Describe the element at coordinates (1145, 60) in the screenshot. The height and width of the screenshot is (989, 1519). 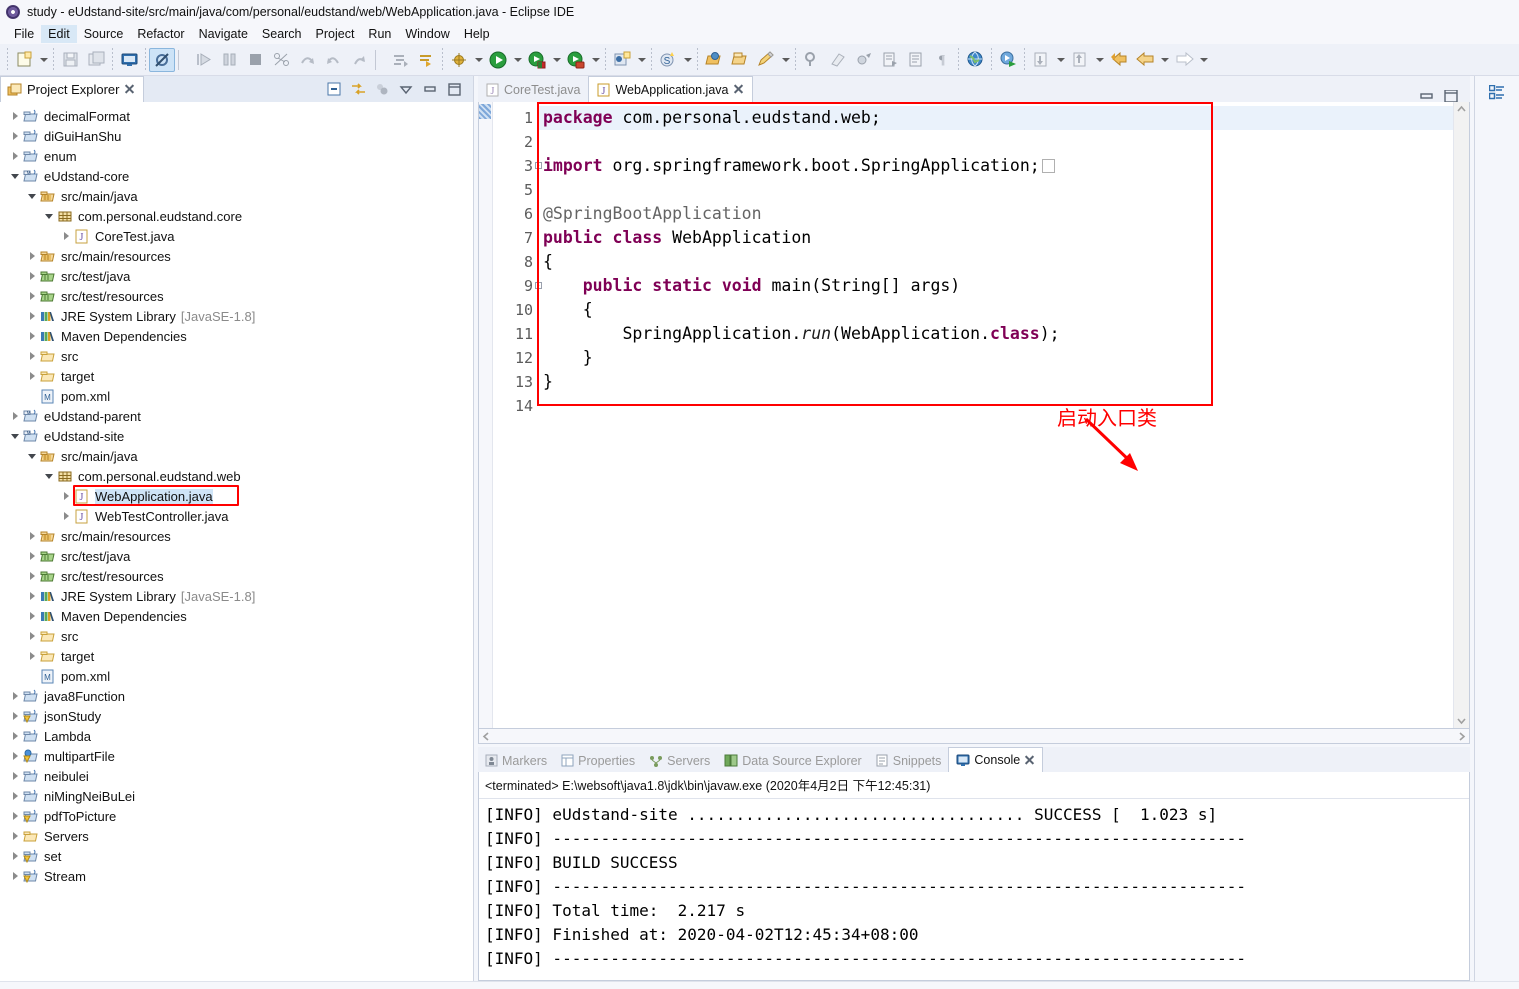
I see `back-arrow-icon` at that location.